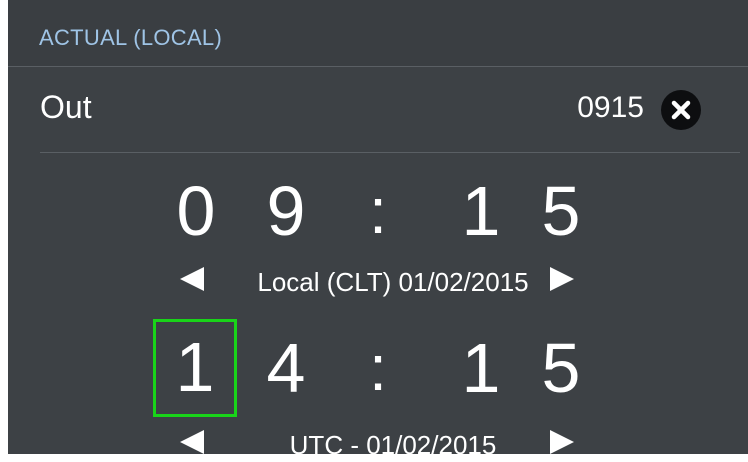  What do you see at coordinates (481, 368) in the screenshot?
I see `utc-minute-tens-digit: 1` at bounding box center [481, 368].